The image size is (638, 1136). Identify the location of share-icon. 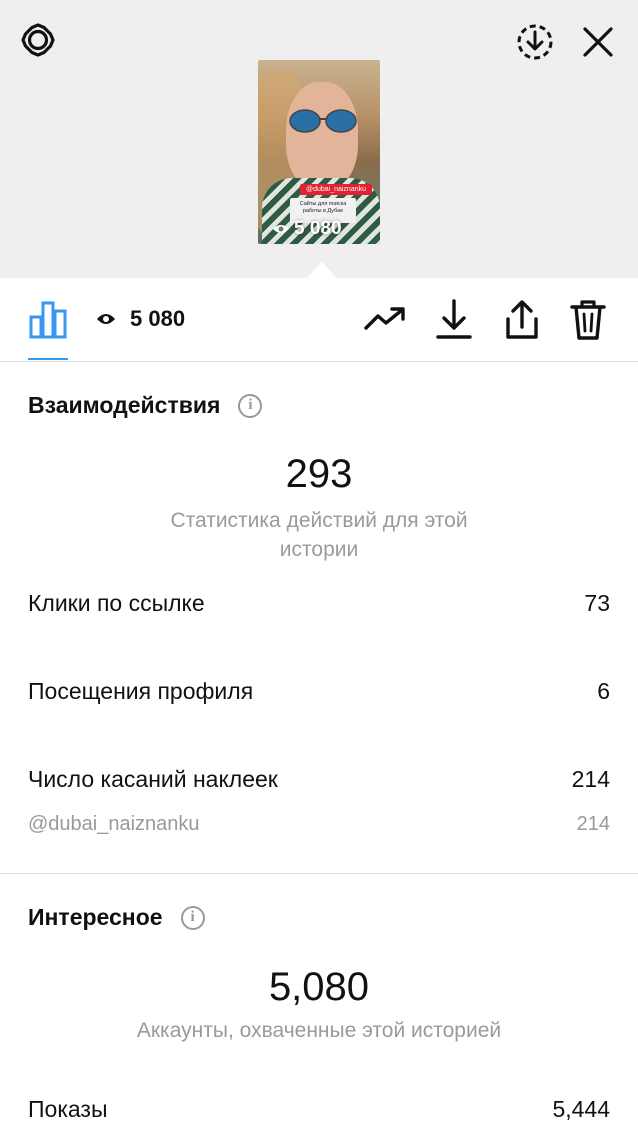
(522, 319).